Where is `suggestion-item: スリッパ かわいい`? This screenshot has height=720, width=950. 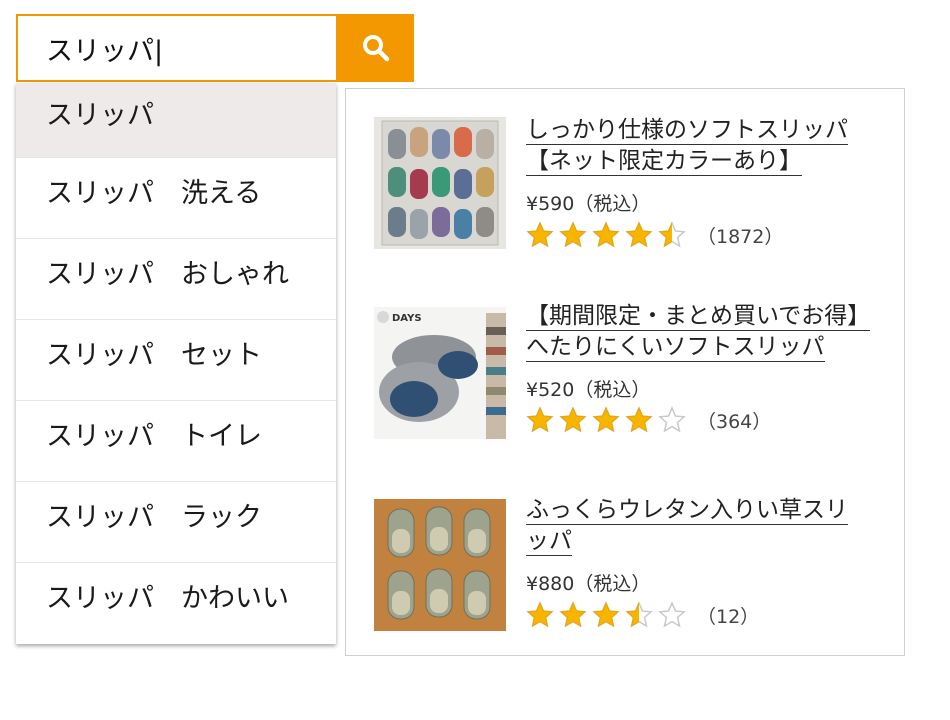
suggestion-item: スリッパ かわいい is located at coordinates (176, 603).